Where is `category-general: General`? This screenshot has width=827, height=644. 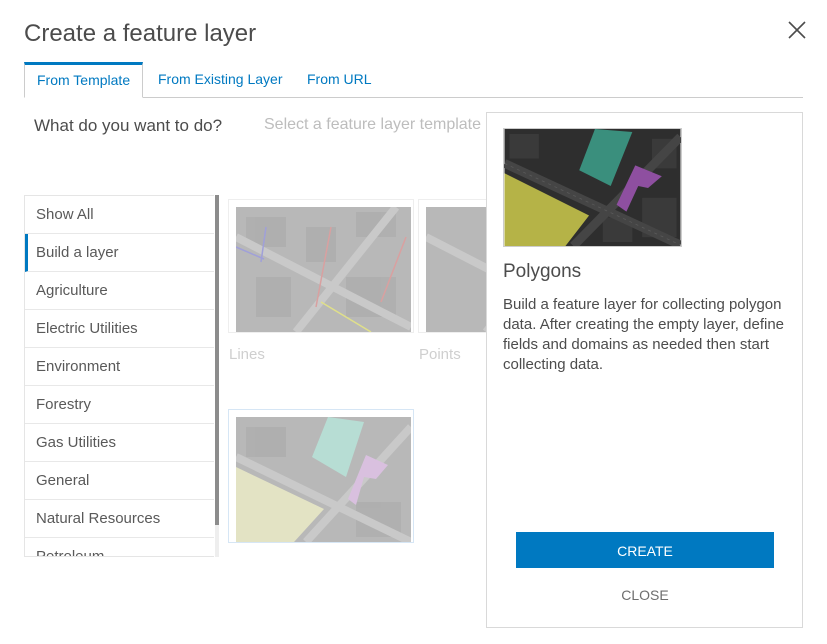
category-general: General is located at coordinates (119, 481).